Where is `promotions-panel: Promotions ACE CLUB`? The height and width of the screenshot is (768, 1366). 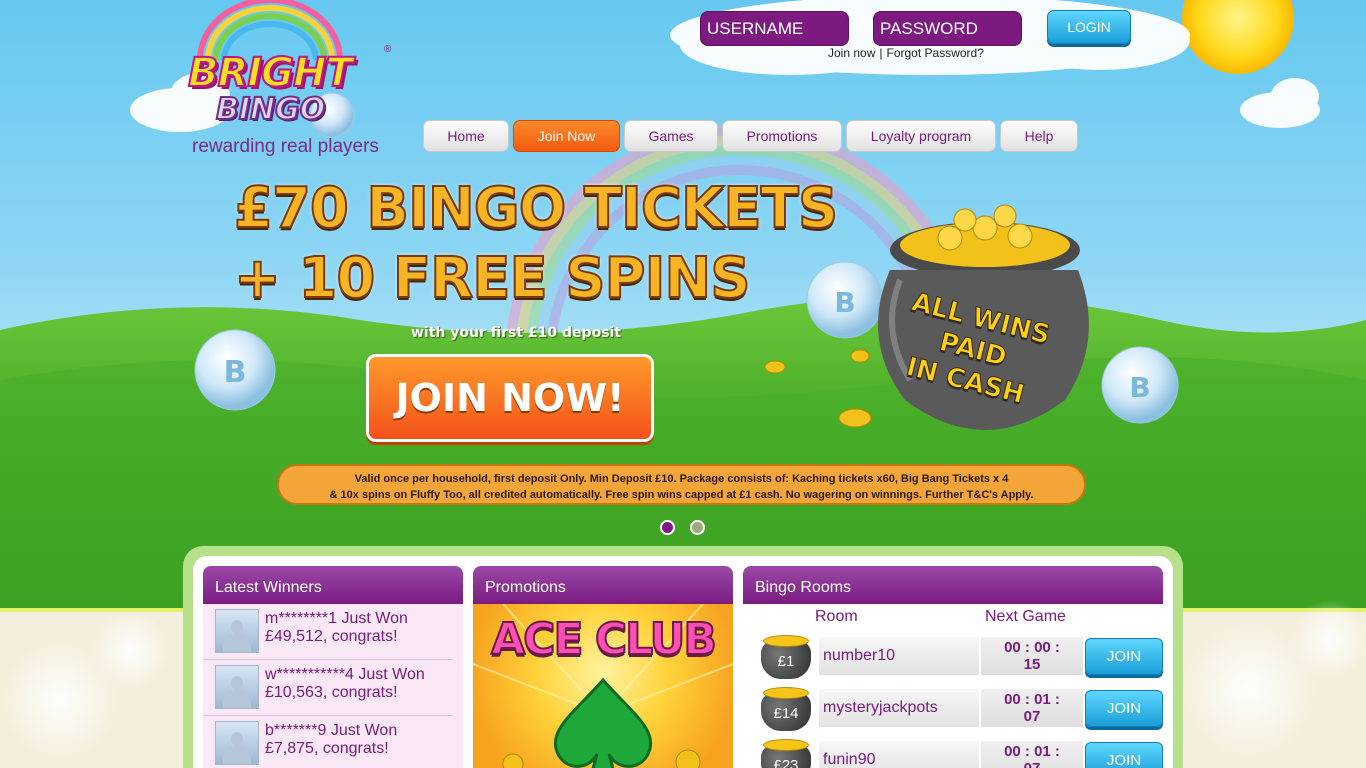 promotions-panel: Promotions ACE CLUB is located at coordinates (603, 667).